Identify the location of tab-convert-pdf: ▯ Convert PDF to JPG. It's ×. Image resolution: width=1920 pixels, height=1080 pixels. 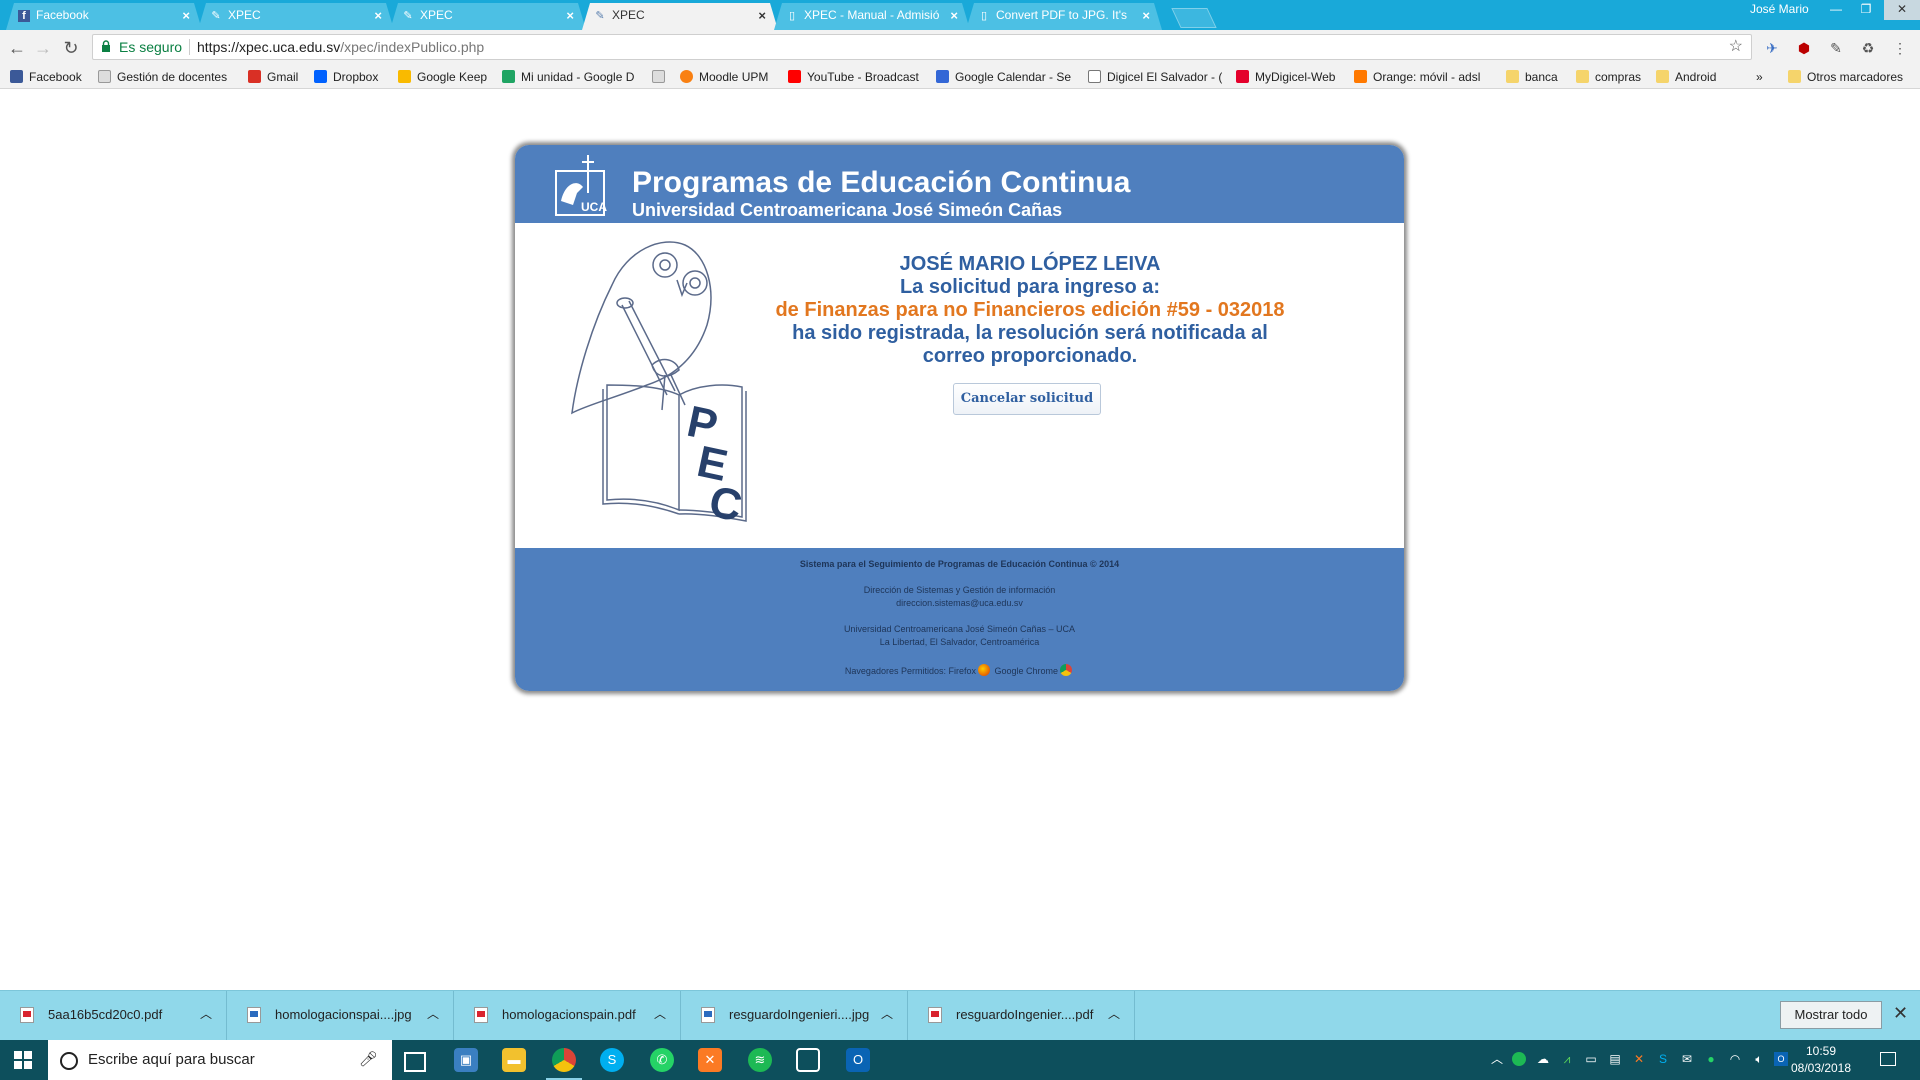
(1064, 16).